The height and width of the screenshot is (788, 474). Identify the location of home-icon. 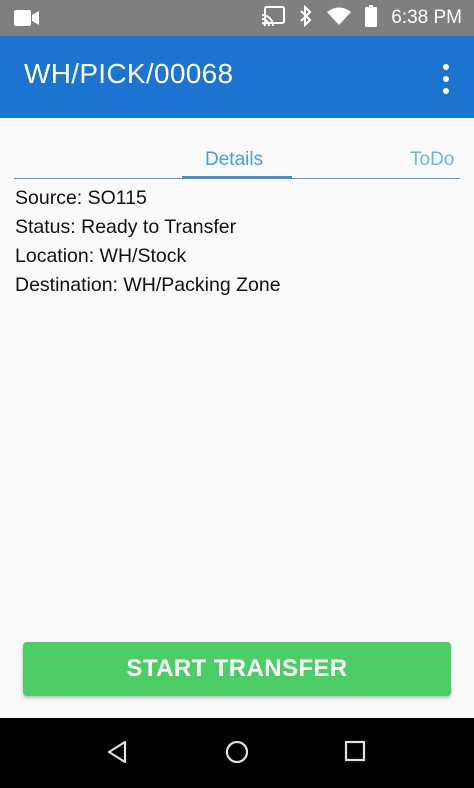
(237, 754).